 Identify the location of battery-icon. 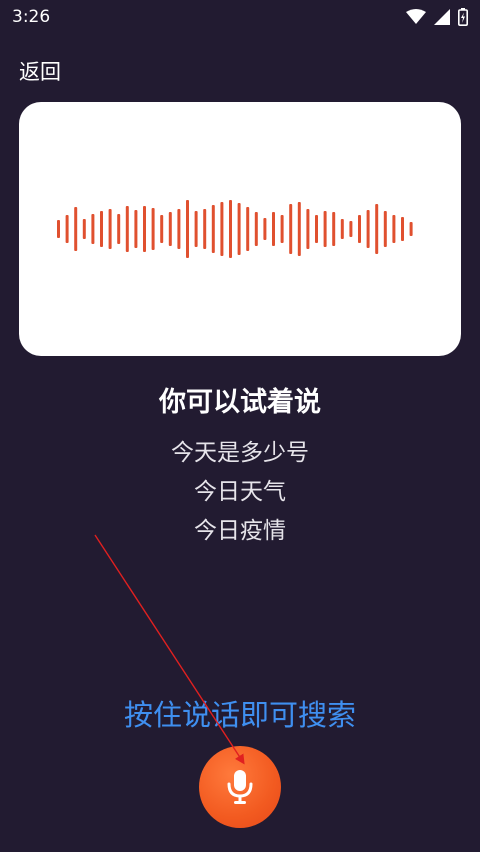
(463, 17).